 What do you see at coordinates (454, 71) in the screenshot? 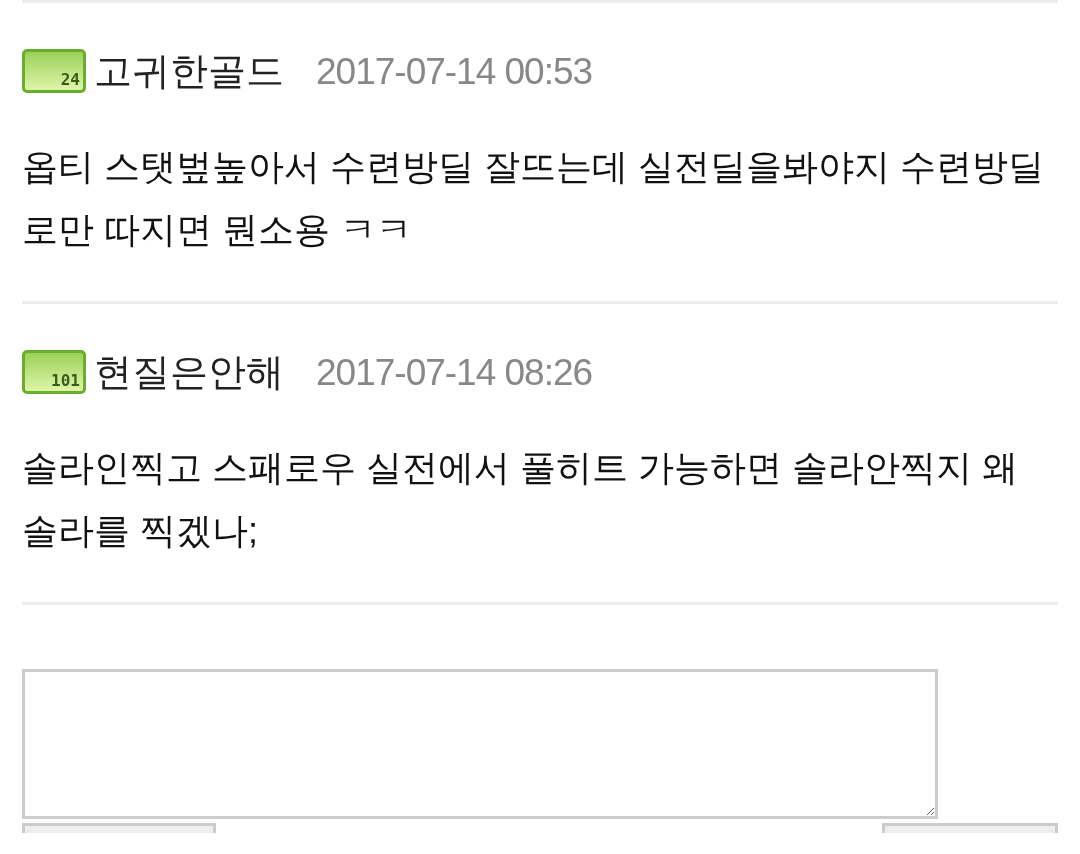
I see `comment-time: 2017-07-14 00:53` at bounding box center [454, 71].